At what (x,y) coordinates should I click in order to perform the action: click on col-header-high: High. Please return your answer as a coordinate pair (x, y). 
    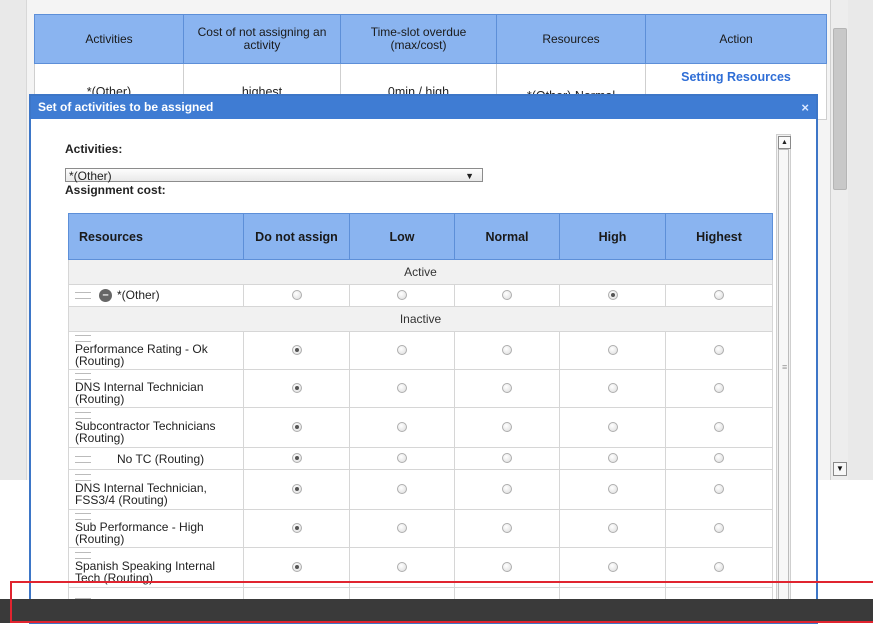
    Looking at the image, I should click on (613, 237).